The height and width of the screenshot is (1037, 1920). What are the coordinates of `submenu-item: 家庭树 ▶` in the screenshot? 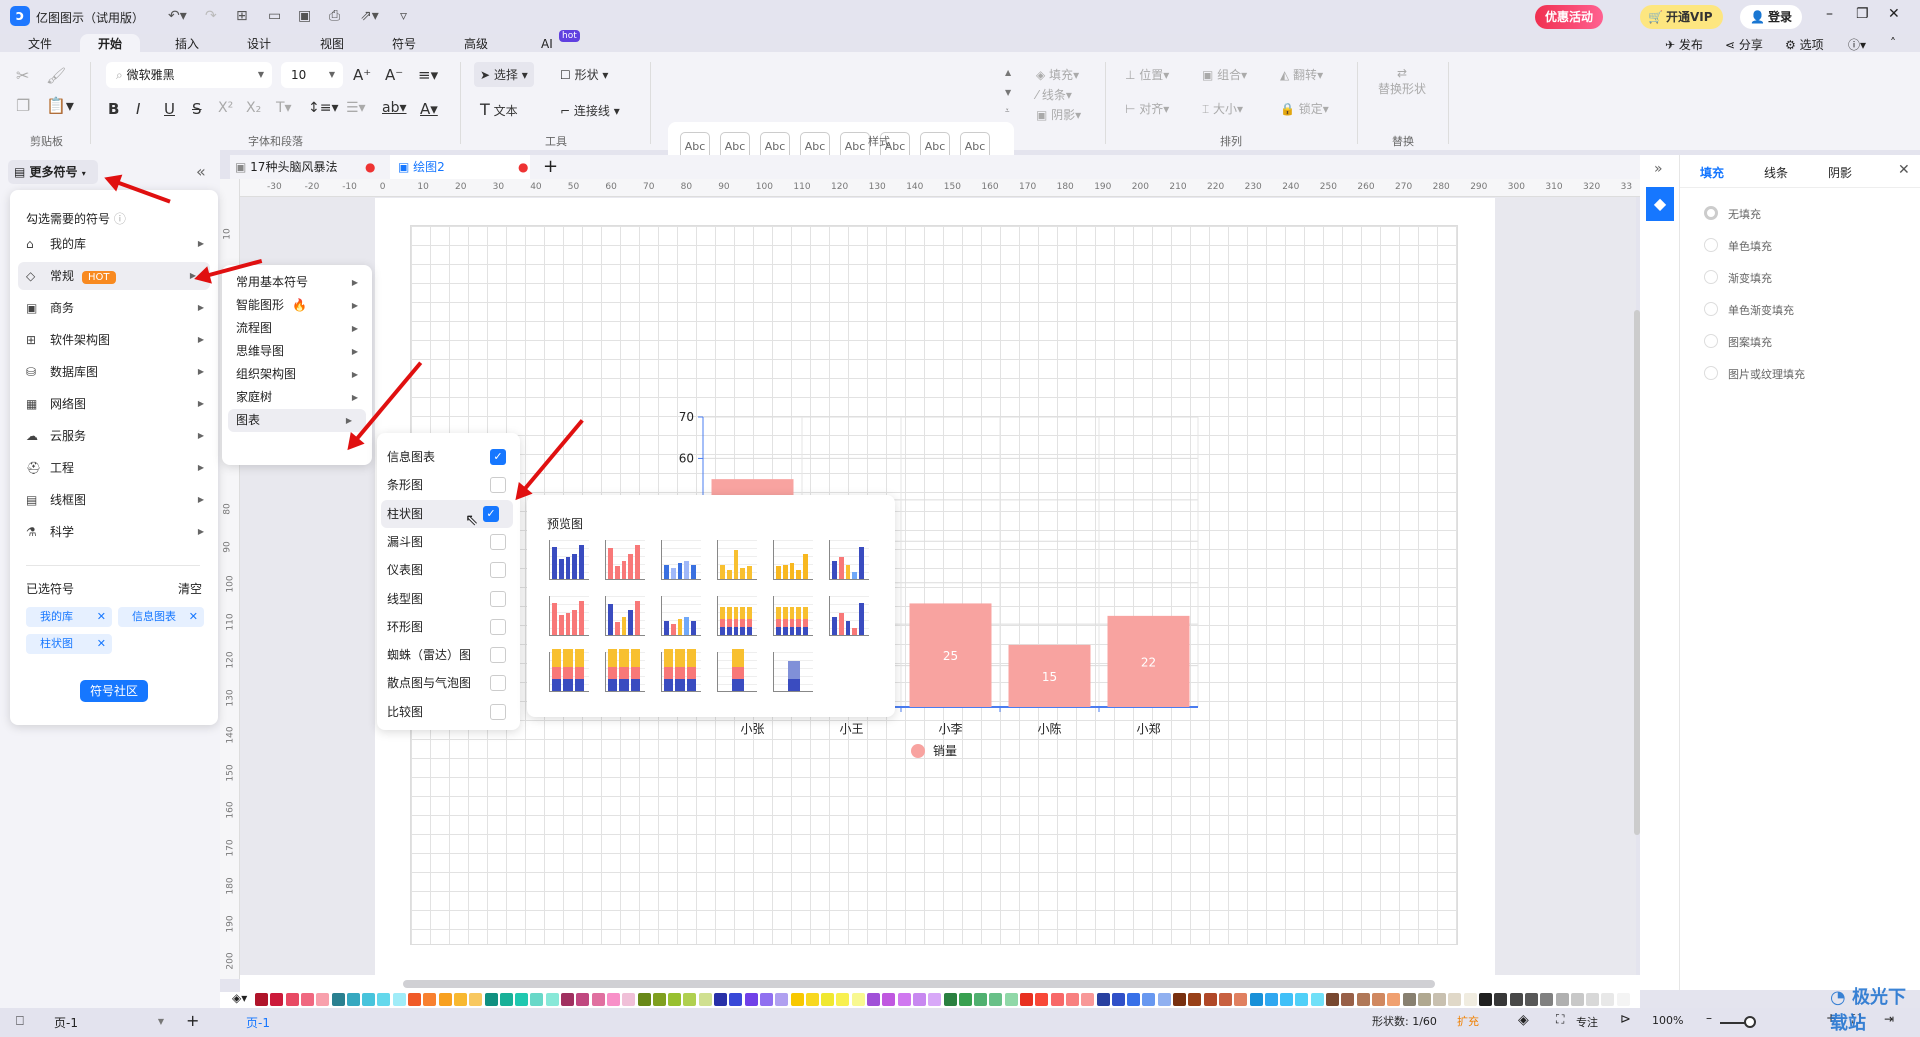 It's located at (297, 397).